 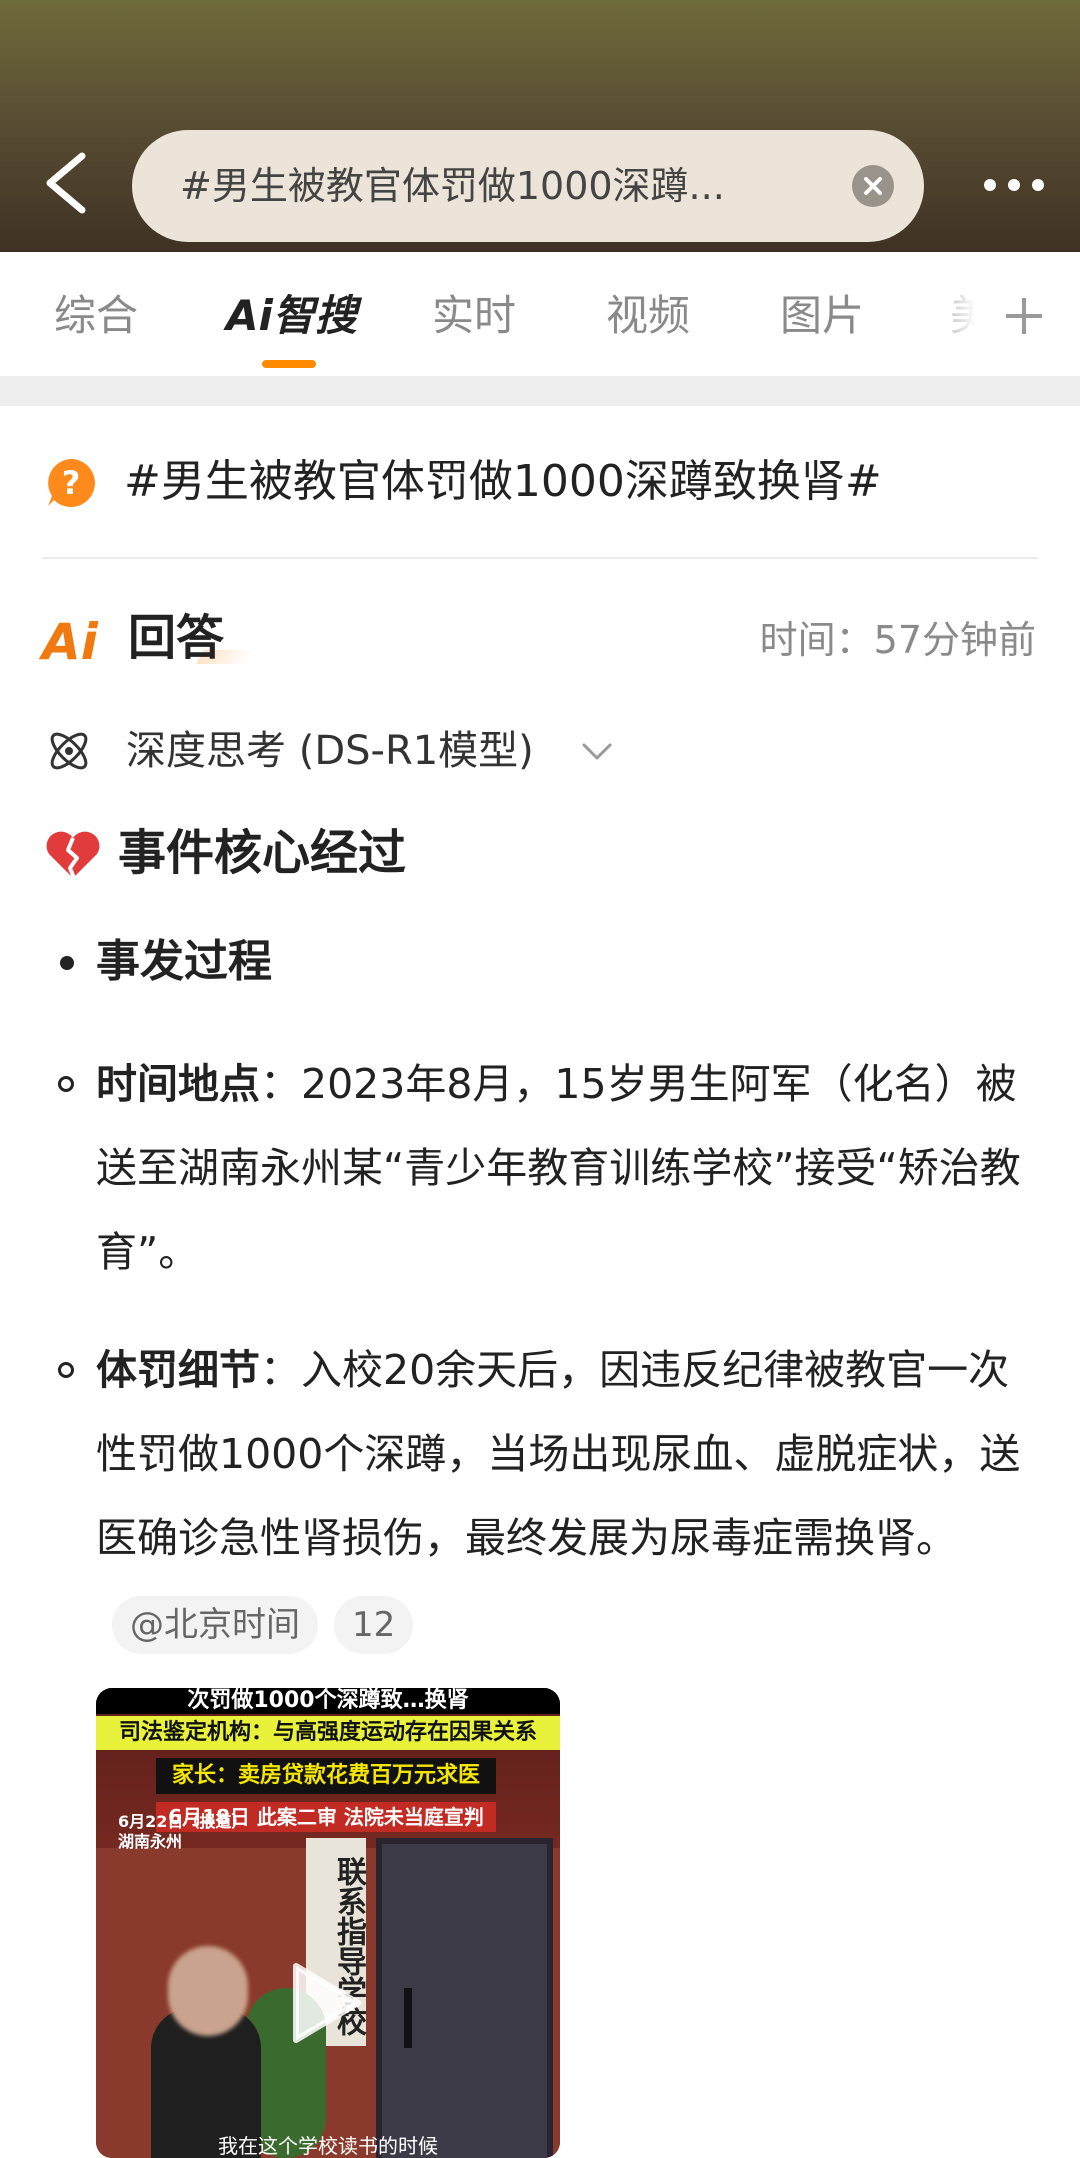 I want to click on clear-circle-icon, so click(x=873, y=186).